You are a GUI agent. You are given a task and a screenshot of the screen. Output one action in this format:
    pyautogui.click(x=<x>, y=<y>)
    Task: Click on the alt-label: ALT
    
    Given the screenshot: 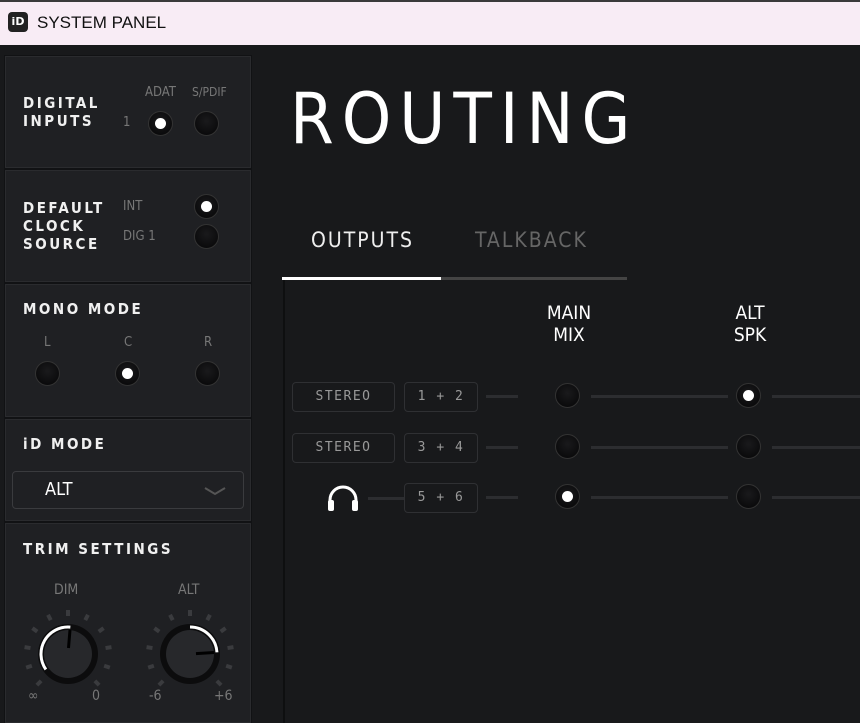 What is the action you would take?
    pyautogui.click(x=189, y=590)
    